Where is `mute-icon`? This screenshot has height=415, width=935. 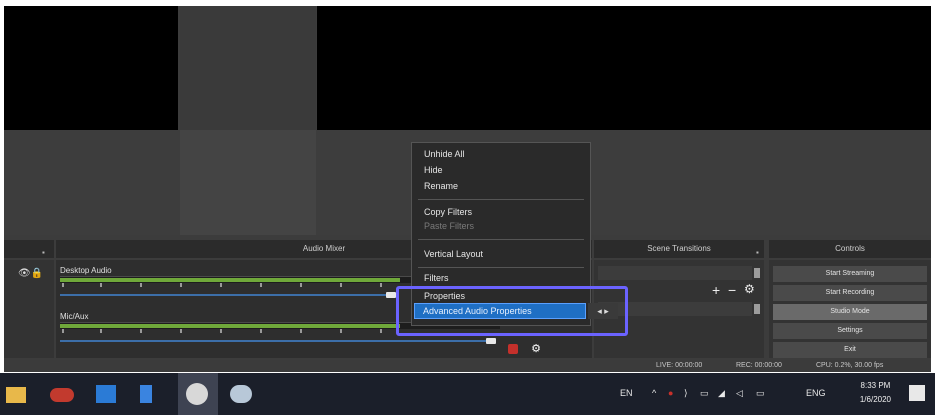 mute-icon is located at coordinates (513, 349).